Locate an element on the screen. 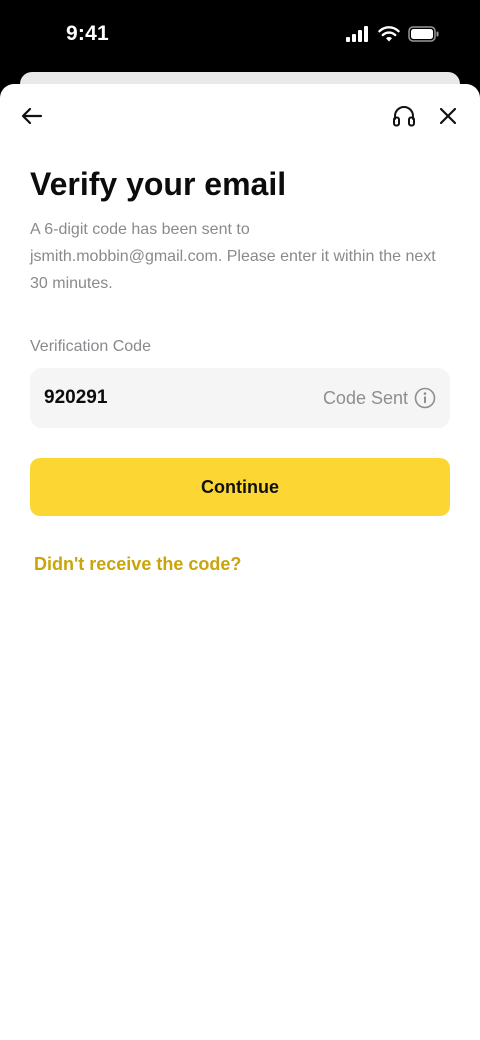 This screenshot has height=1040, width=480. support-button is located at coordinates (404, 118).